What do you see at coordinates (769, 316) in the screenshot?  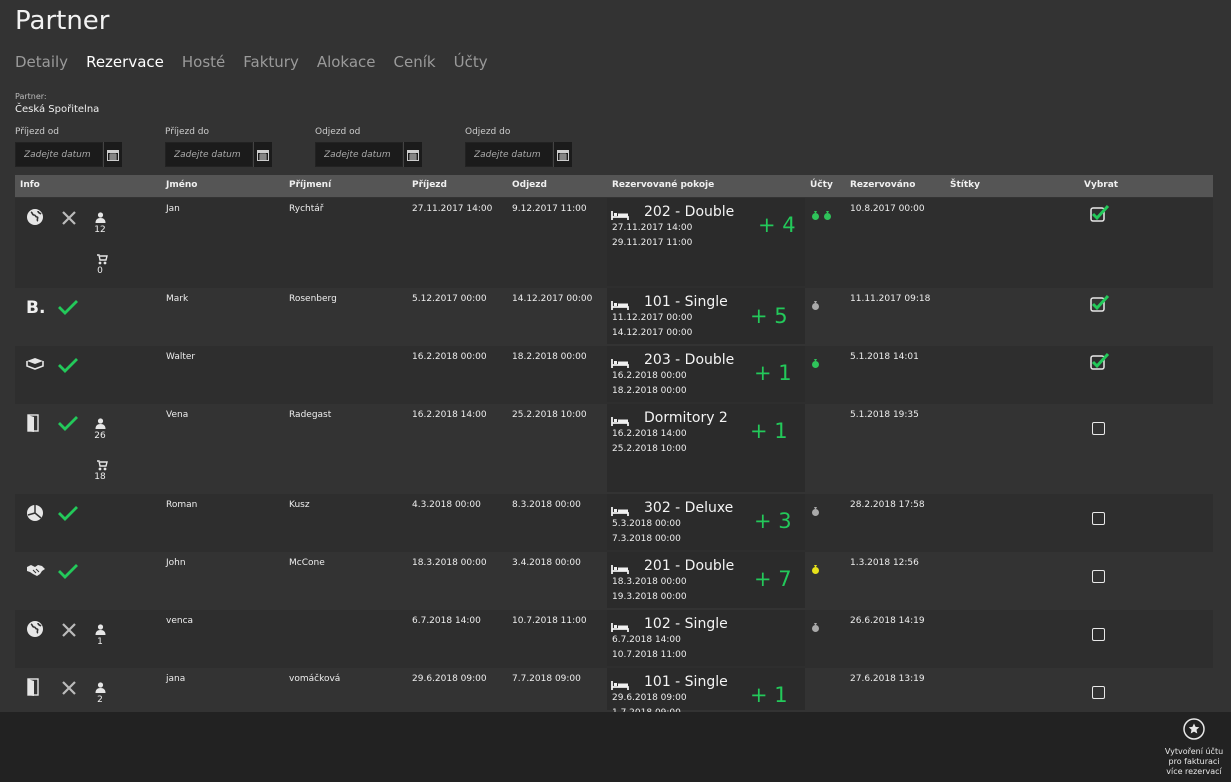 I see `more-rooms: + 5` at bounding box center [769, 316].